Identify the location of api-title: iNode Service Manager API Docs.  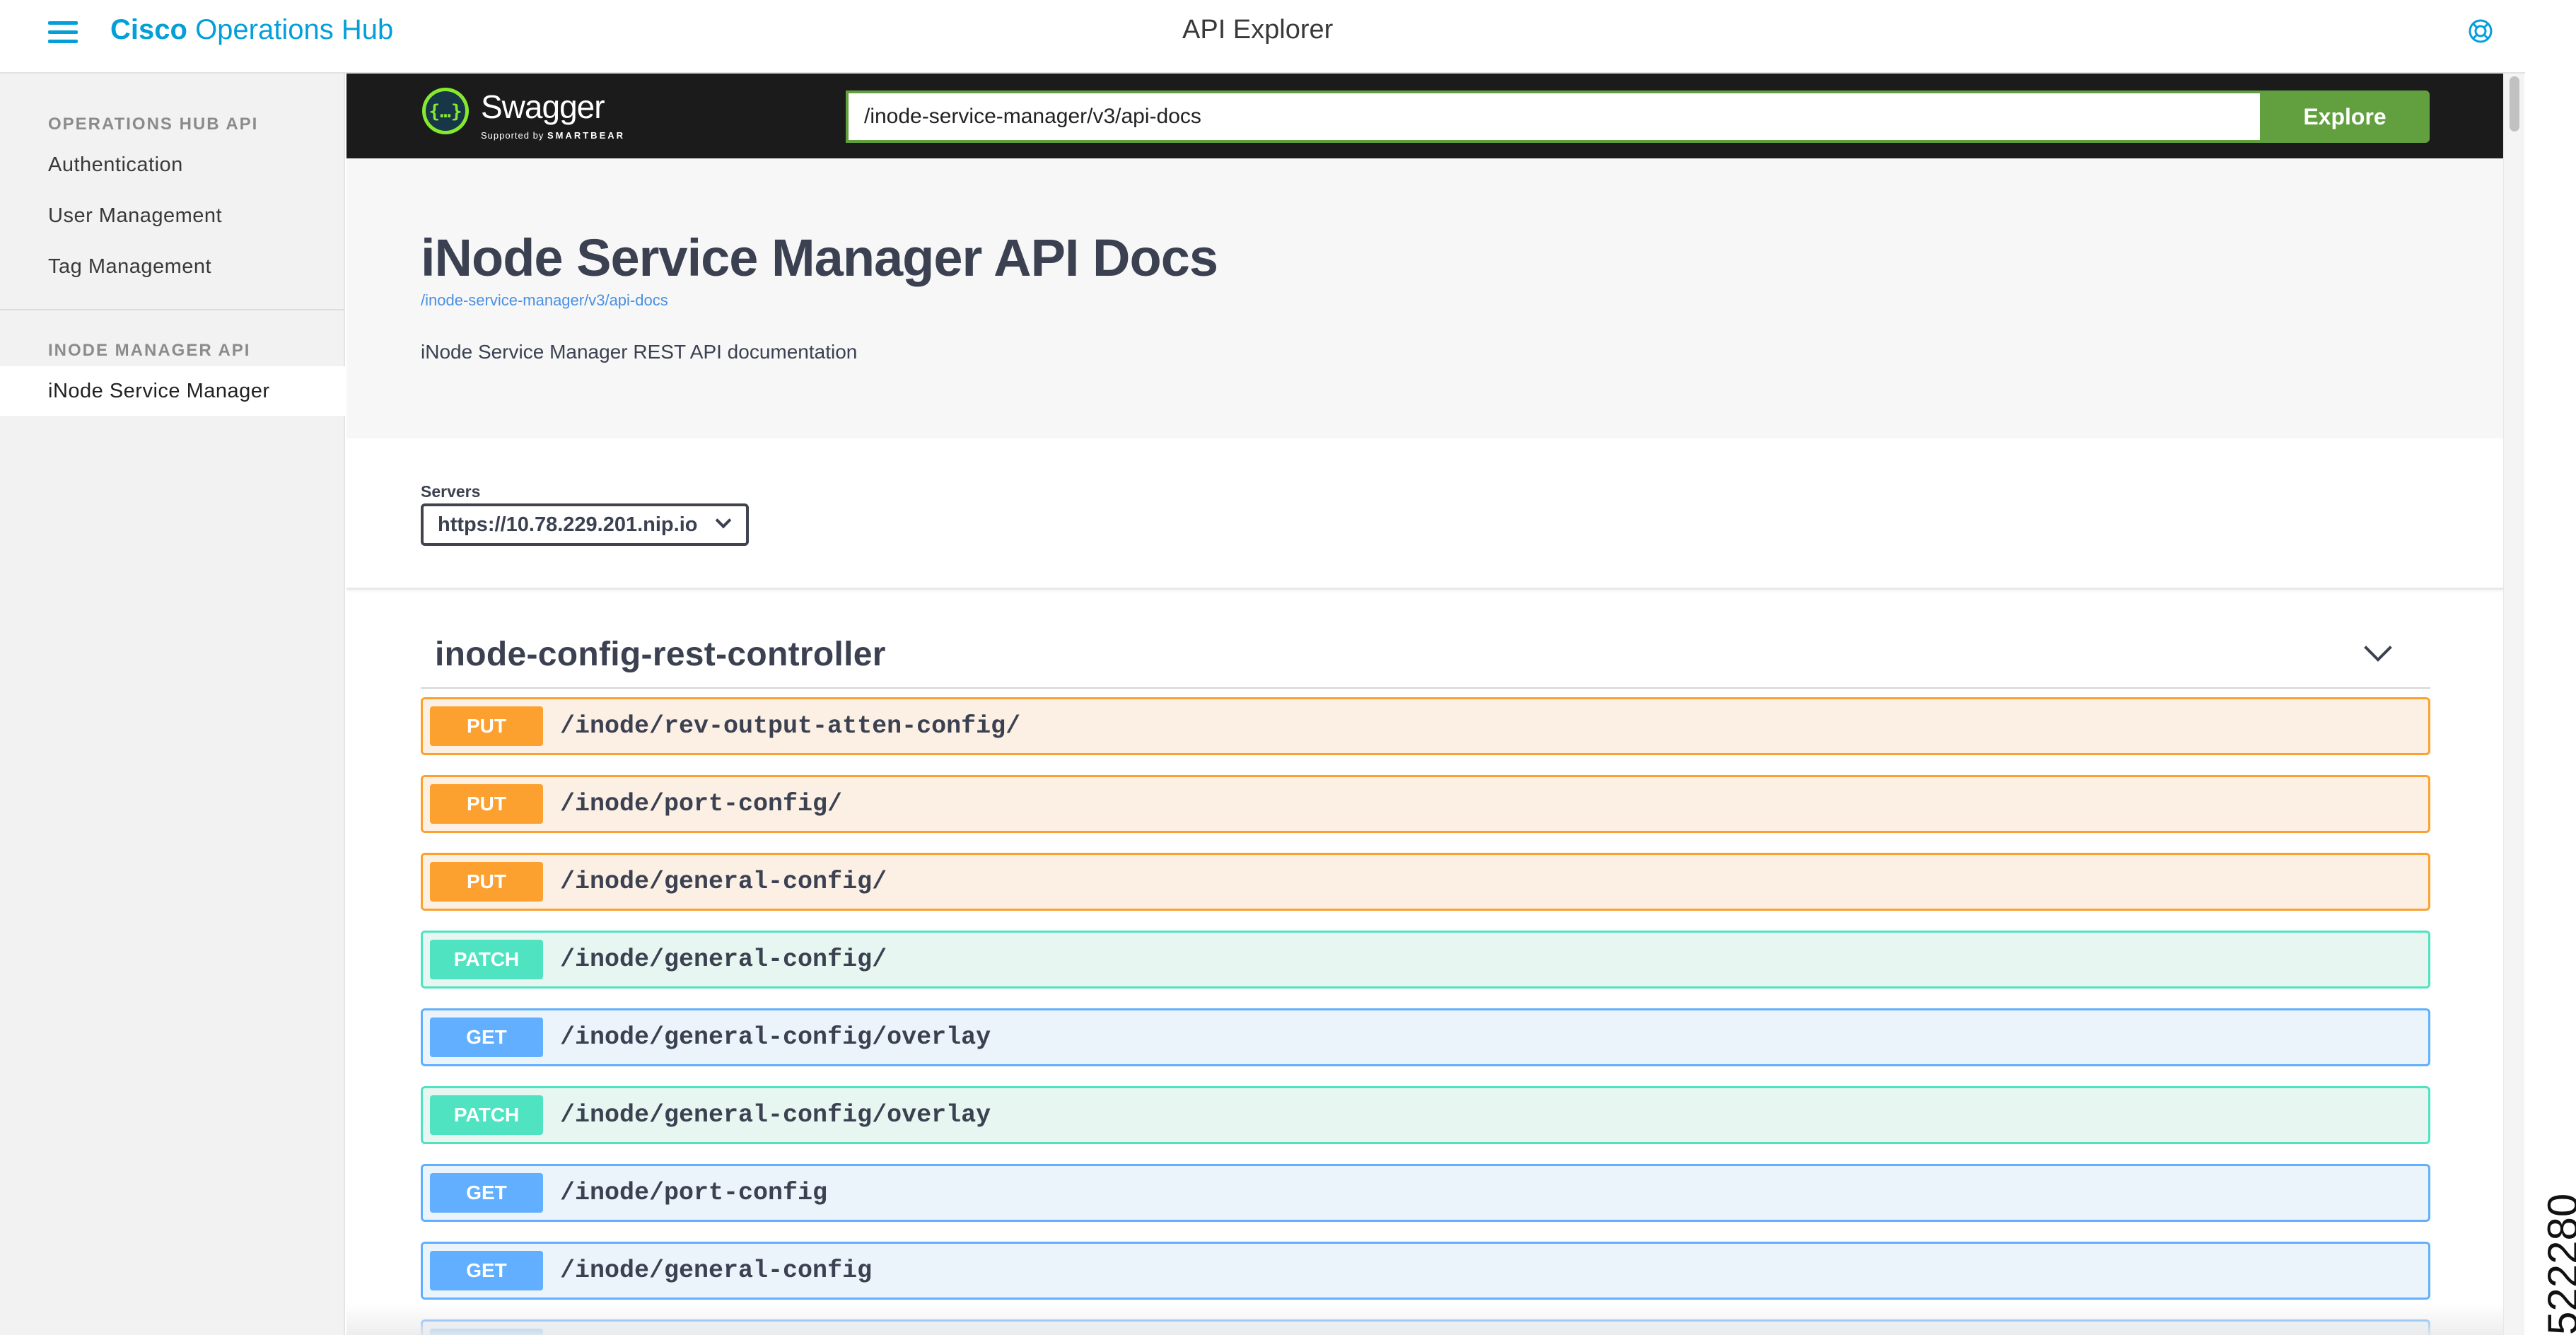
(819, 257).